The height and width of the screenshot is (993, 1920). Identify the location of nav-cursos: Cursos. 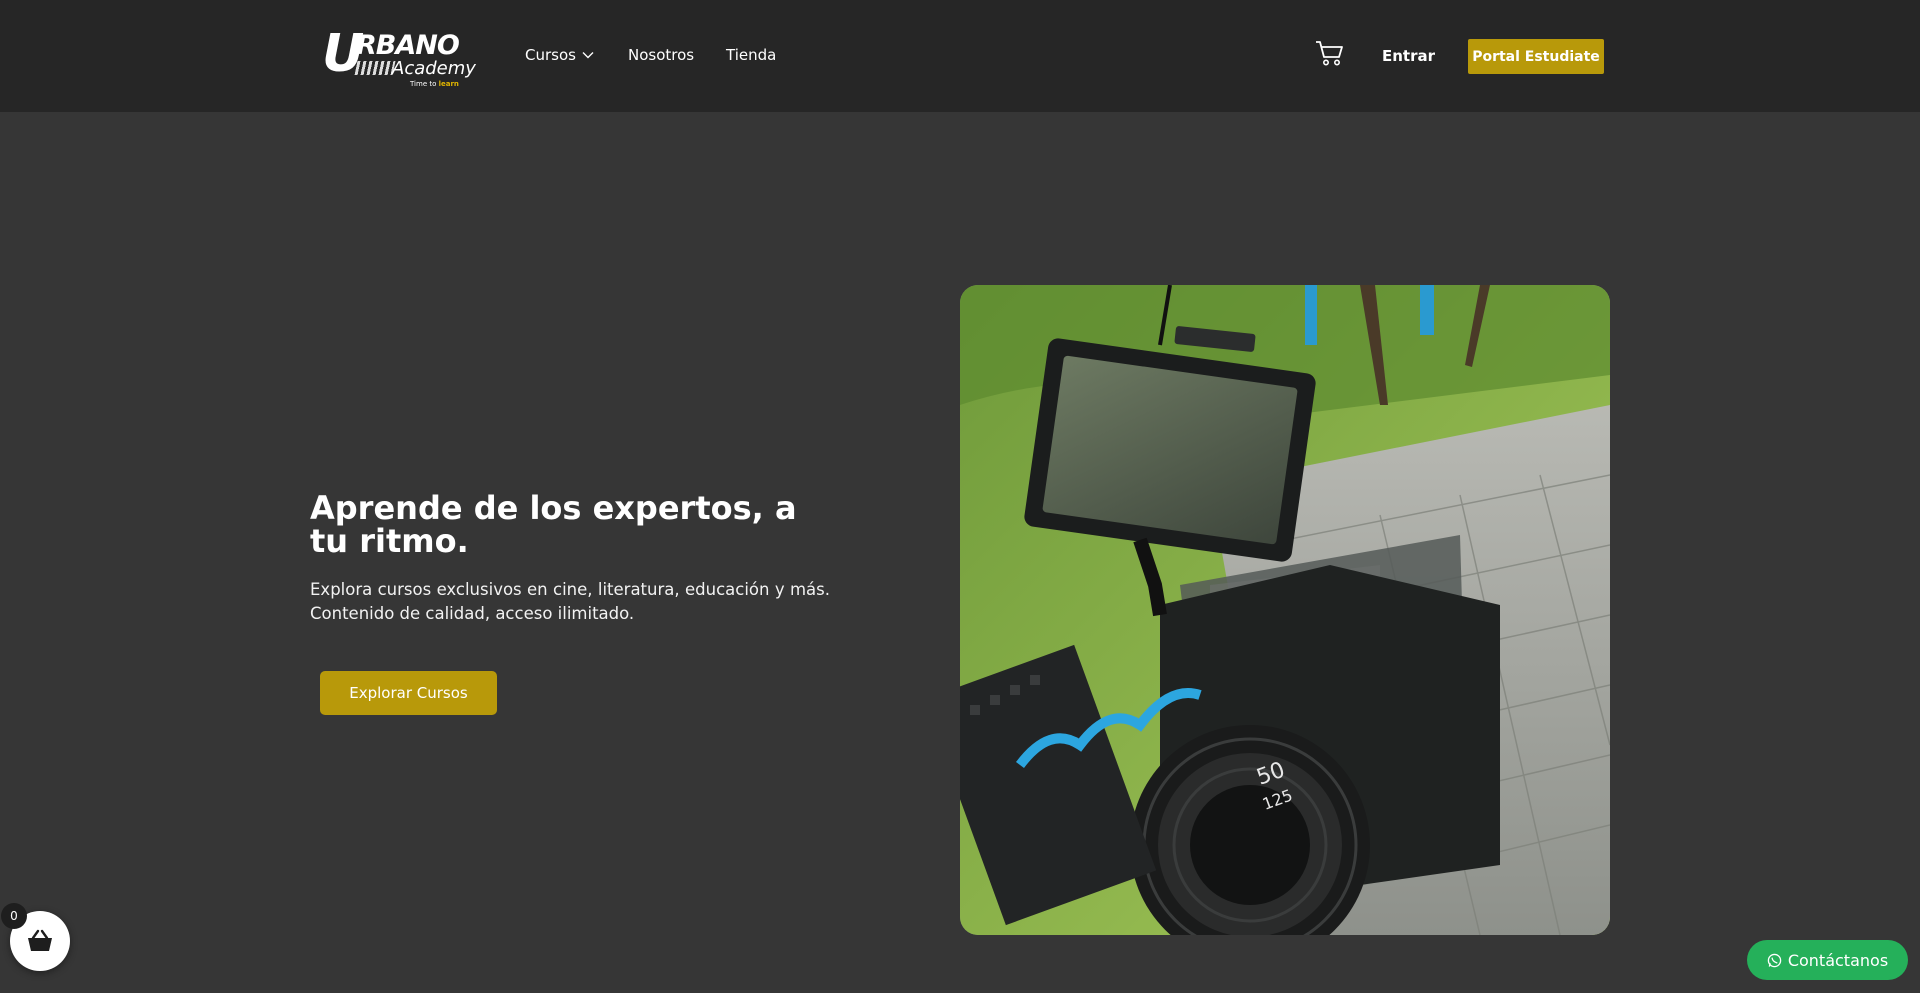
(559, 55).